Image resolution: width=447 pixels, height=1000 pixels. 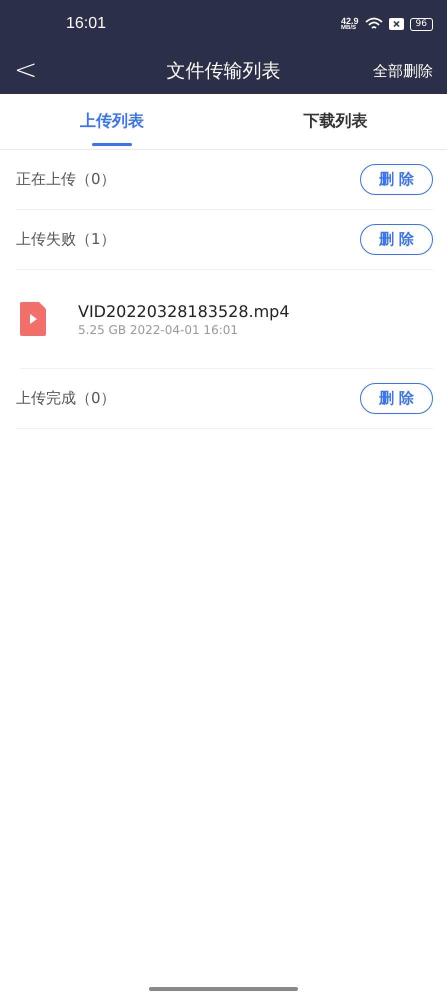 I want to click on wifi-icon, so click(x=373, y=24).